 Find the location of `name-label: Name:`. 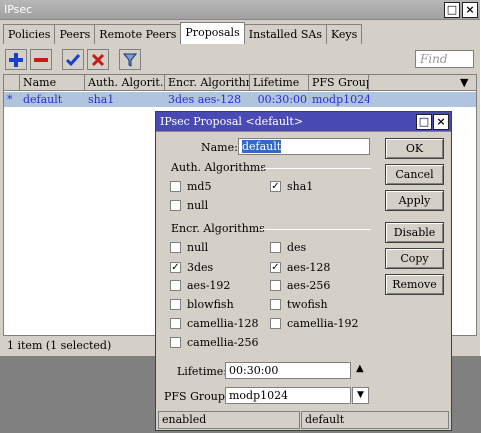

name-label: Name: is located at coordinates (219, 147).